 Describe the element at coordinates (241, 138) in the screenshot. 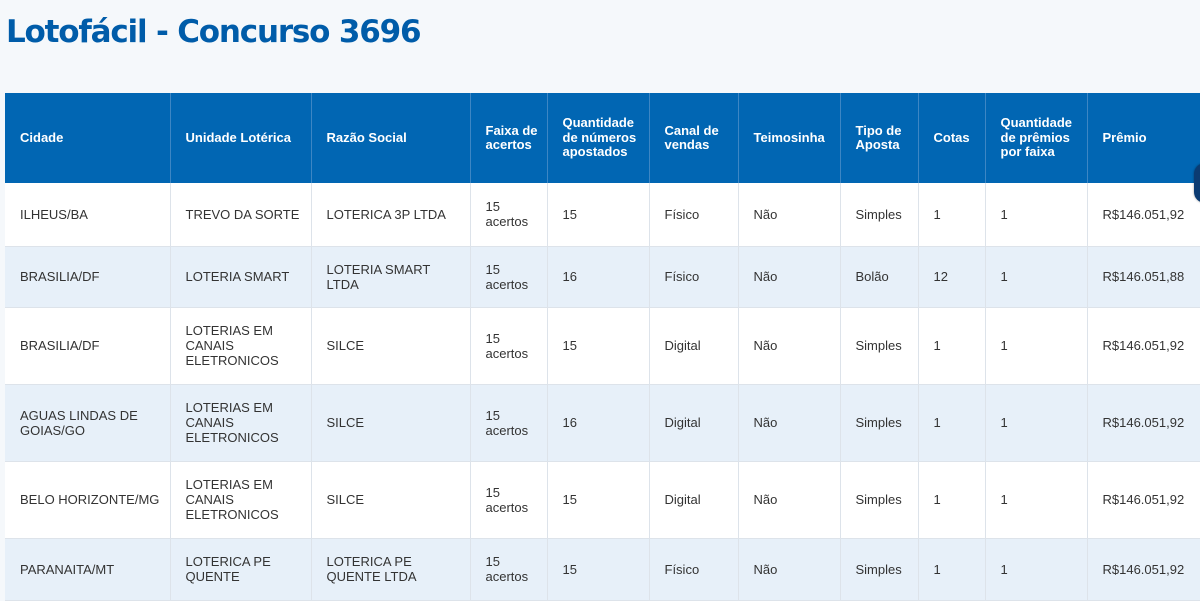

I see `column-header-unidade-loterica: Unidade Lotérica` at that location.